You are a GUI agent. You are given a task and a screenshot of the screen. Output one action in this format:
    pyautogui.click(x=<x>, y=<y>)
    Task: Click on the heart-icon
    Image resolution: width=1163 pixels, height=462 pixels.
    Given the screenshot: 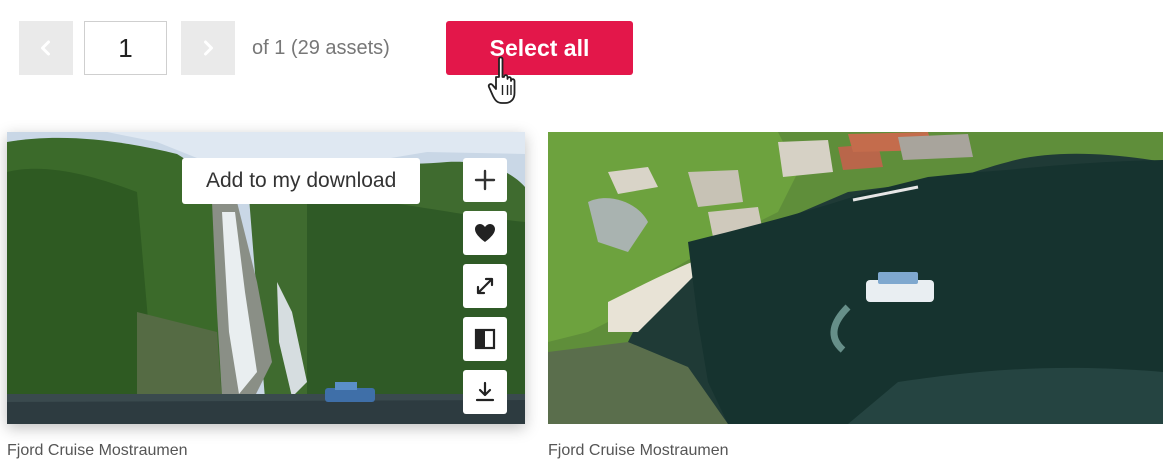 What is the action you would take?
    pyautogui.click(x=485, y=233)
    